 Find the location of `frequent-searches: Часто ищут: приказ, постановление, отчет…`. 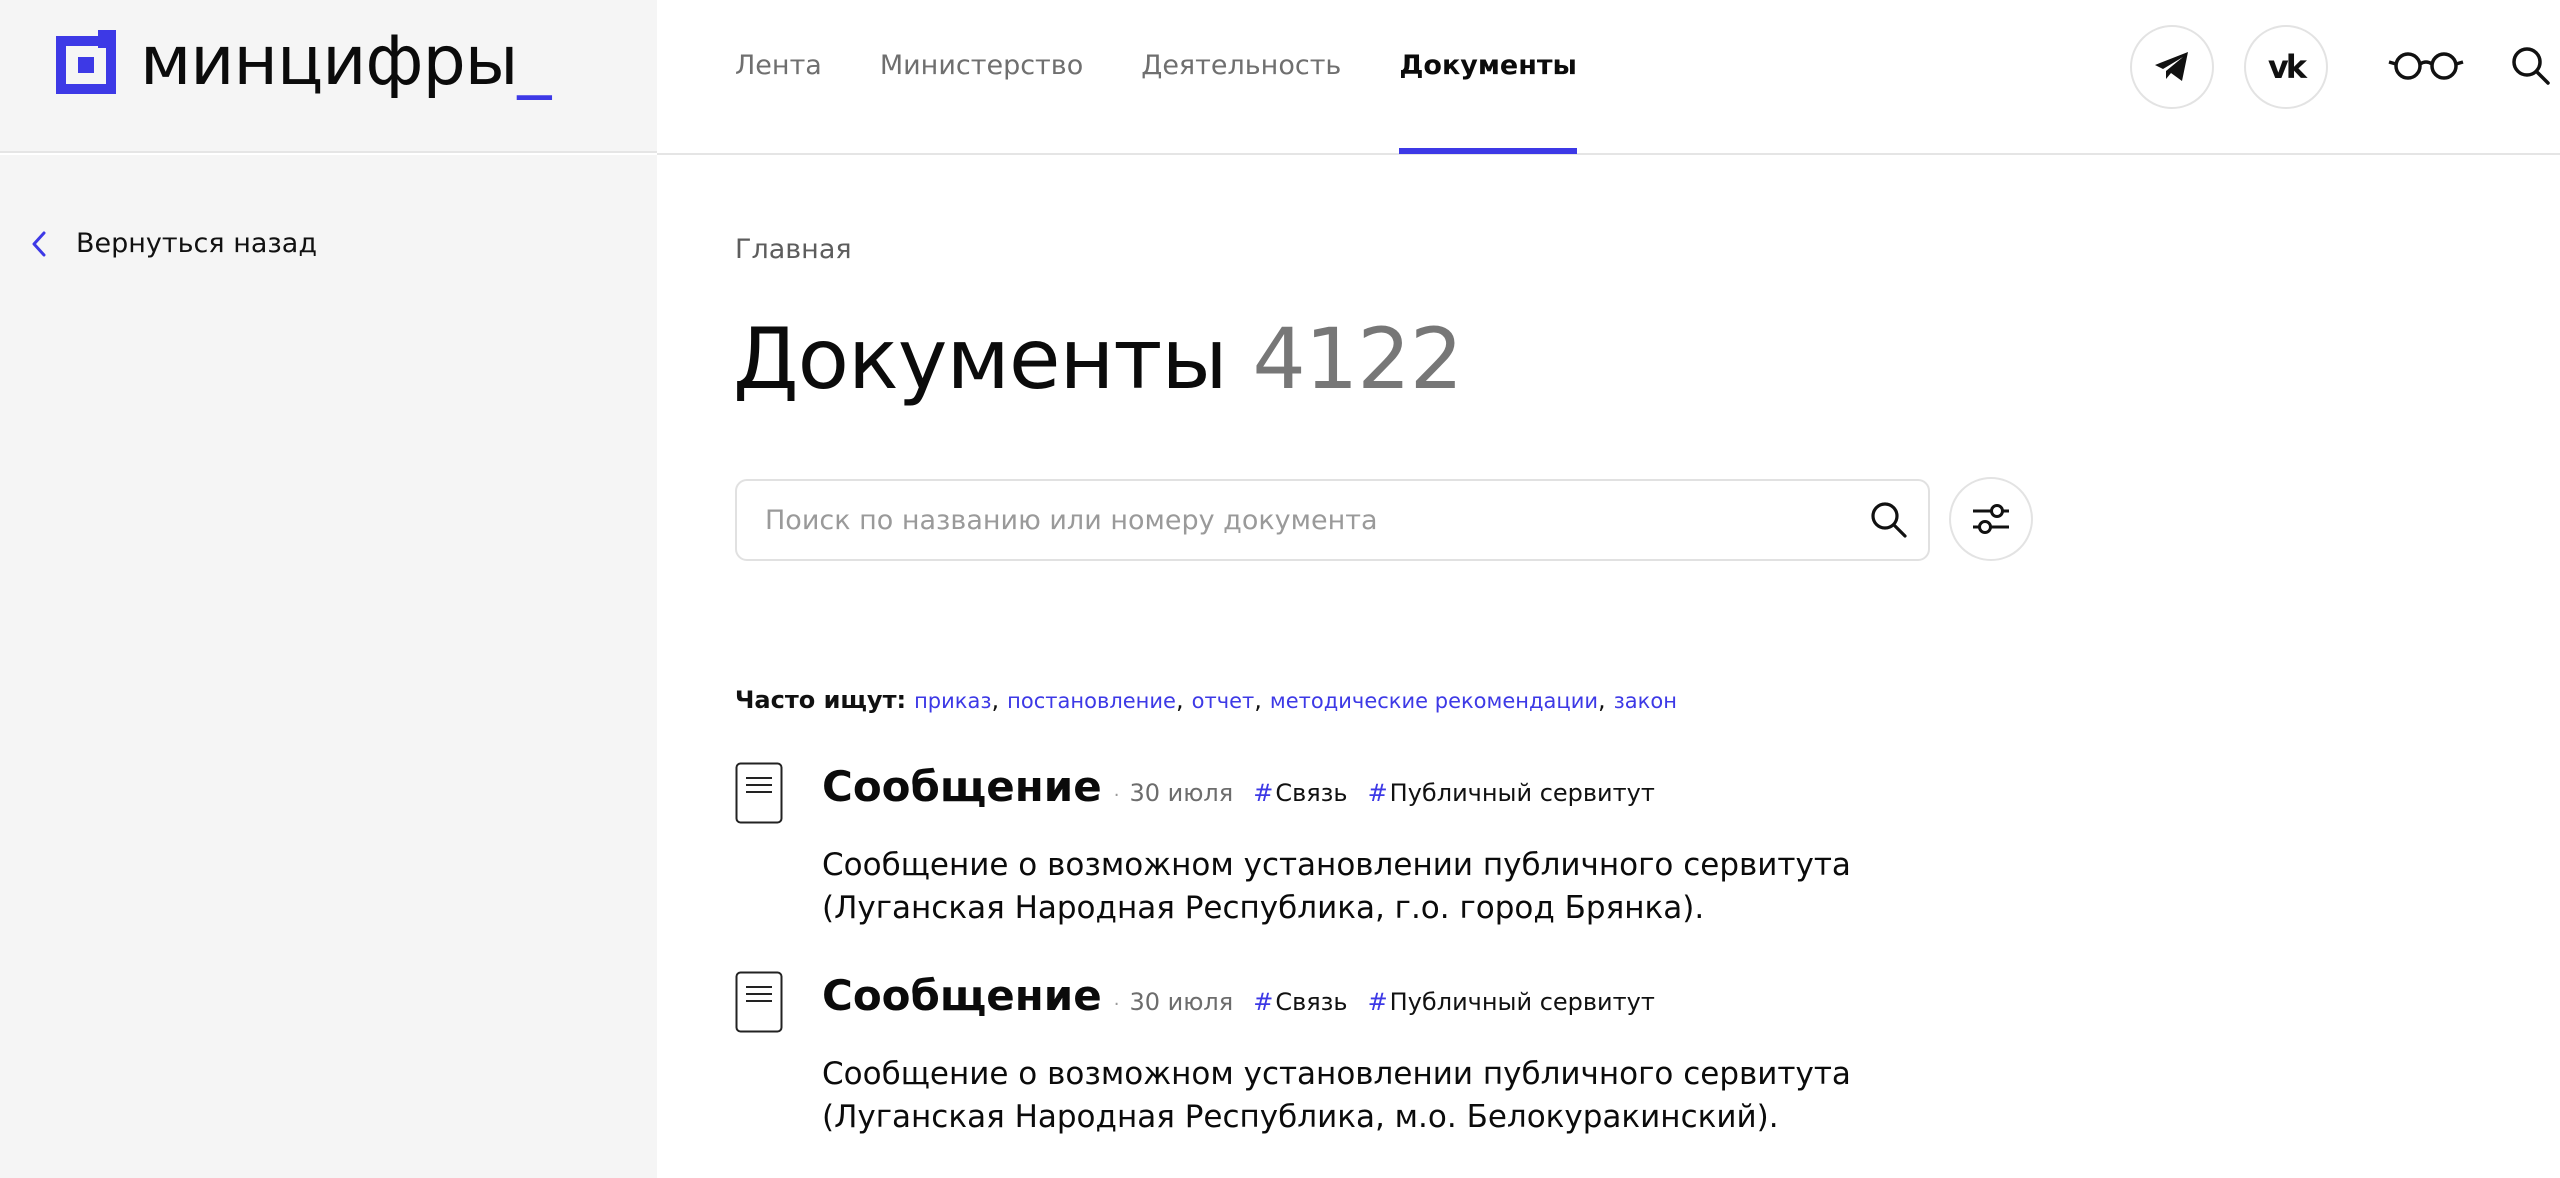

frequent-searches: Часто ищут: приказ, постановление, отчет… is located at coordinates (1206, 700).